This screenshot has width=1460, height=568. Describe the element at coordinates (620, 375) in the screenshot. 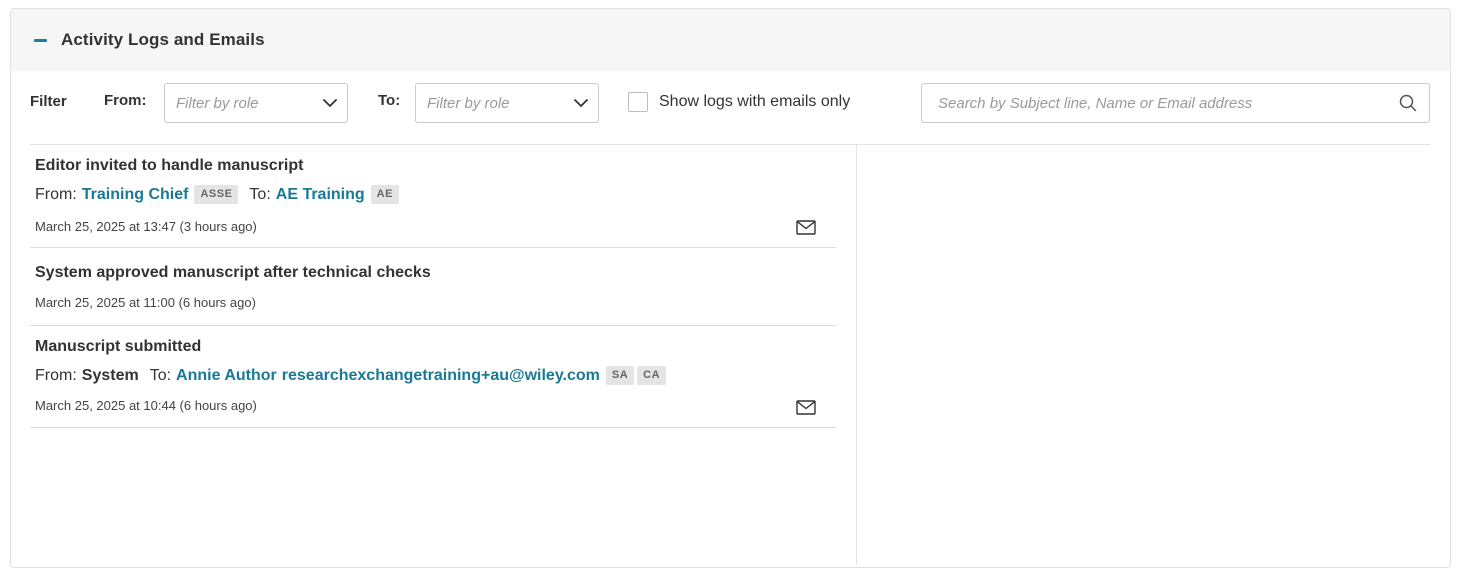

I see `role-badge: SA` at that location.